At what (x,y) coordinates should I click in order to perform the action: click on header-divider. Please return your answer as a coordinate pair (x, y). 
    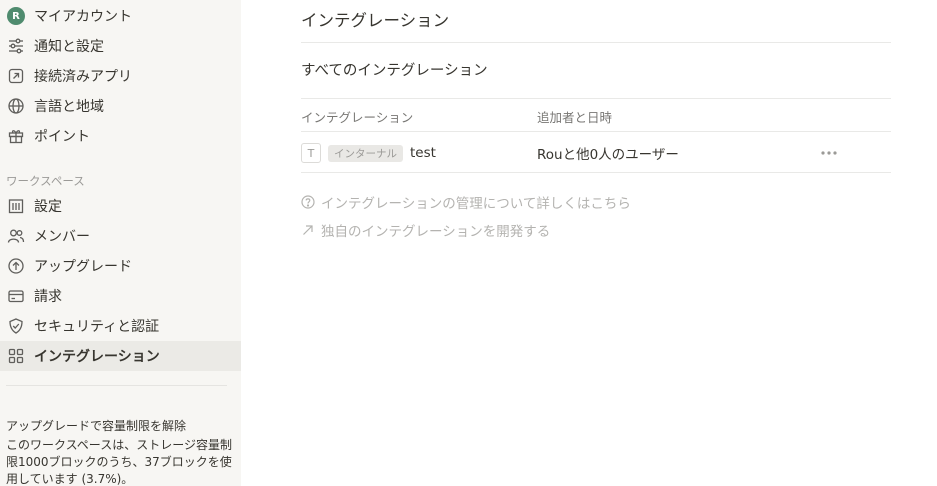
    Looking at the image, I should click on (596, 131).